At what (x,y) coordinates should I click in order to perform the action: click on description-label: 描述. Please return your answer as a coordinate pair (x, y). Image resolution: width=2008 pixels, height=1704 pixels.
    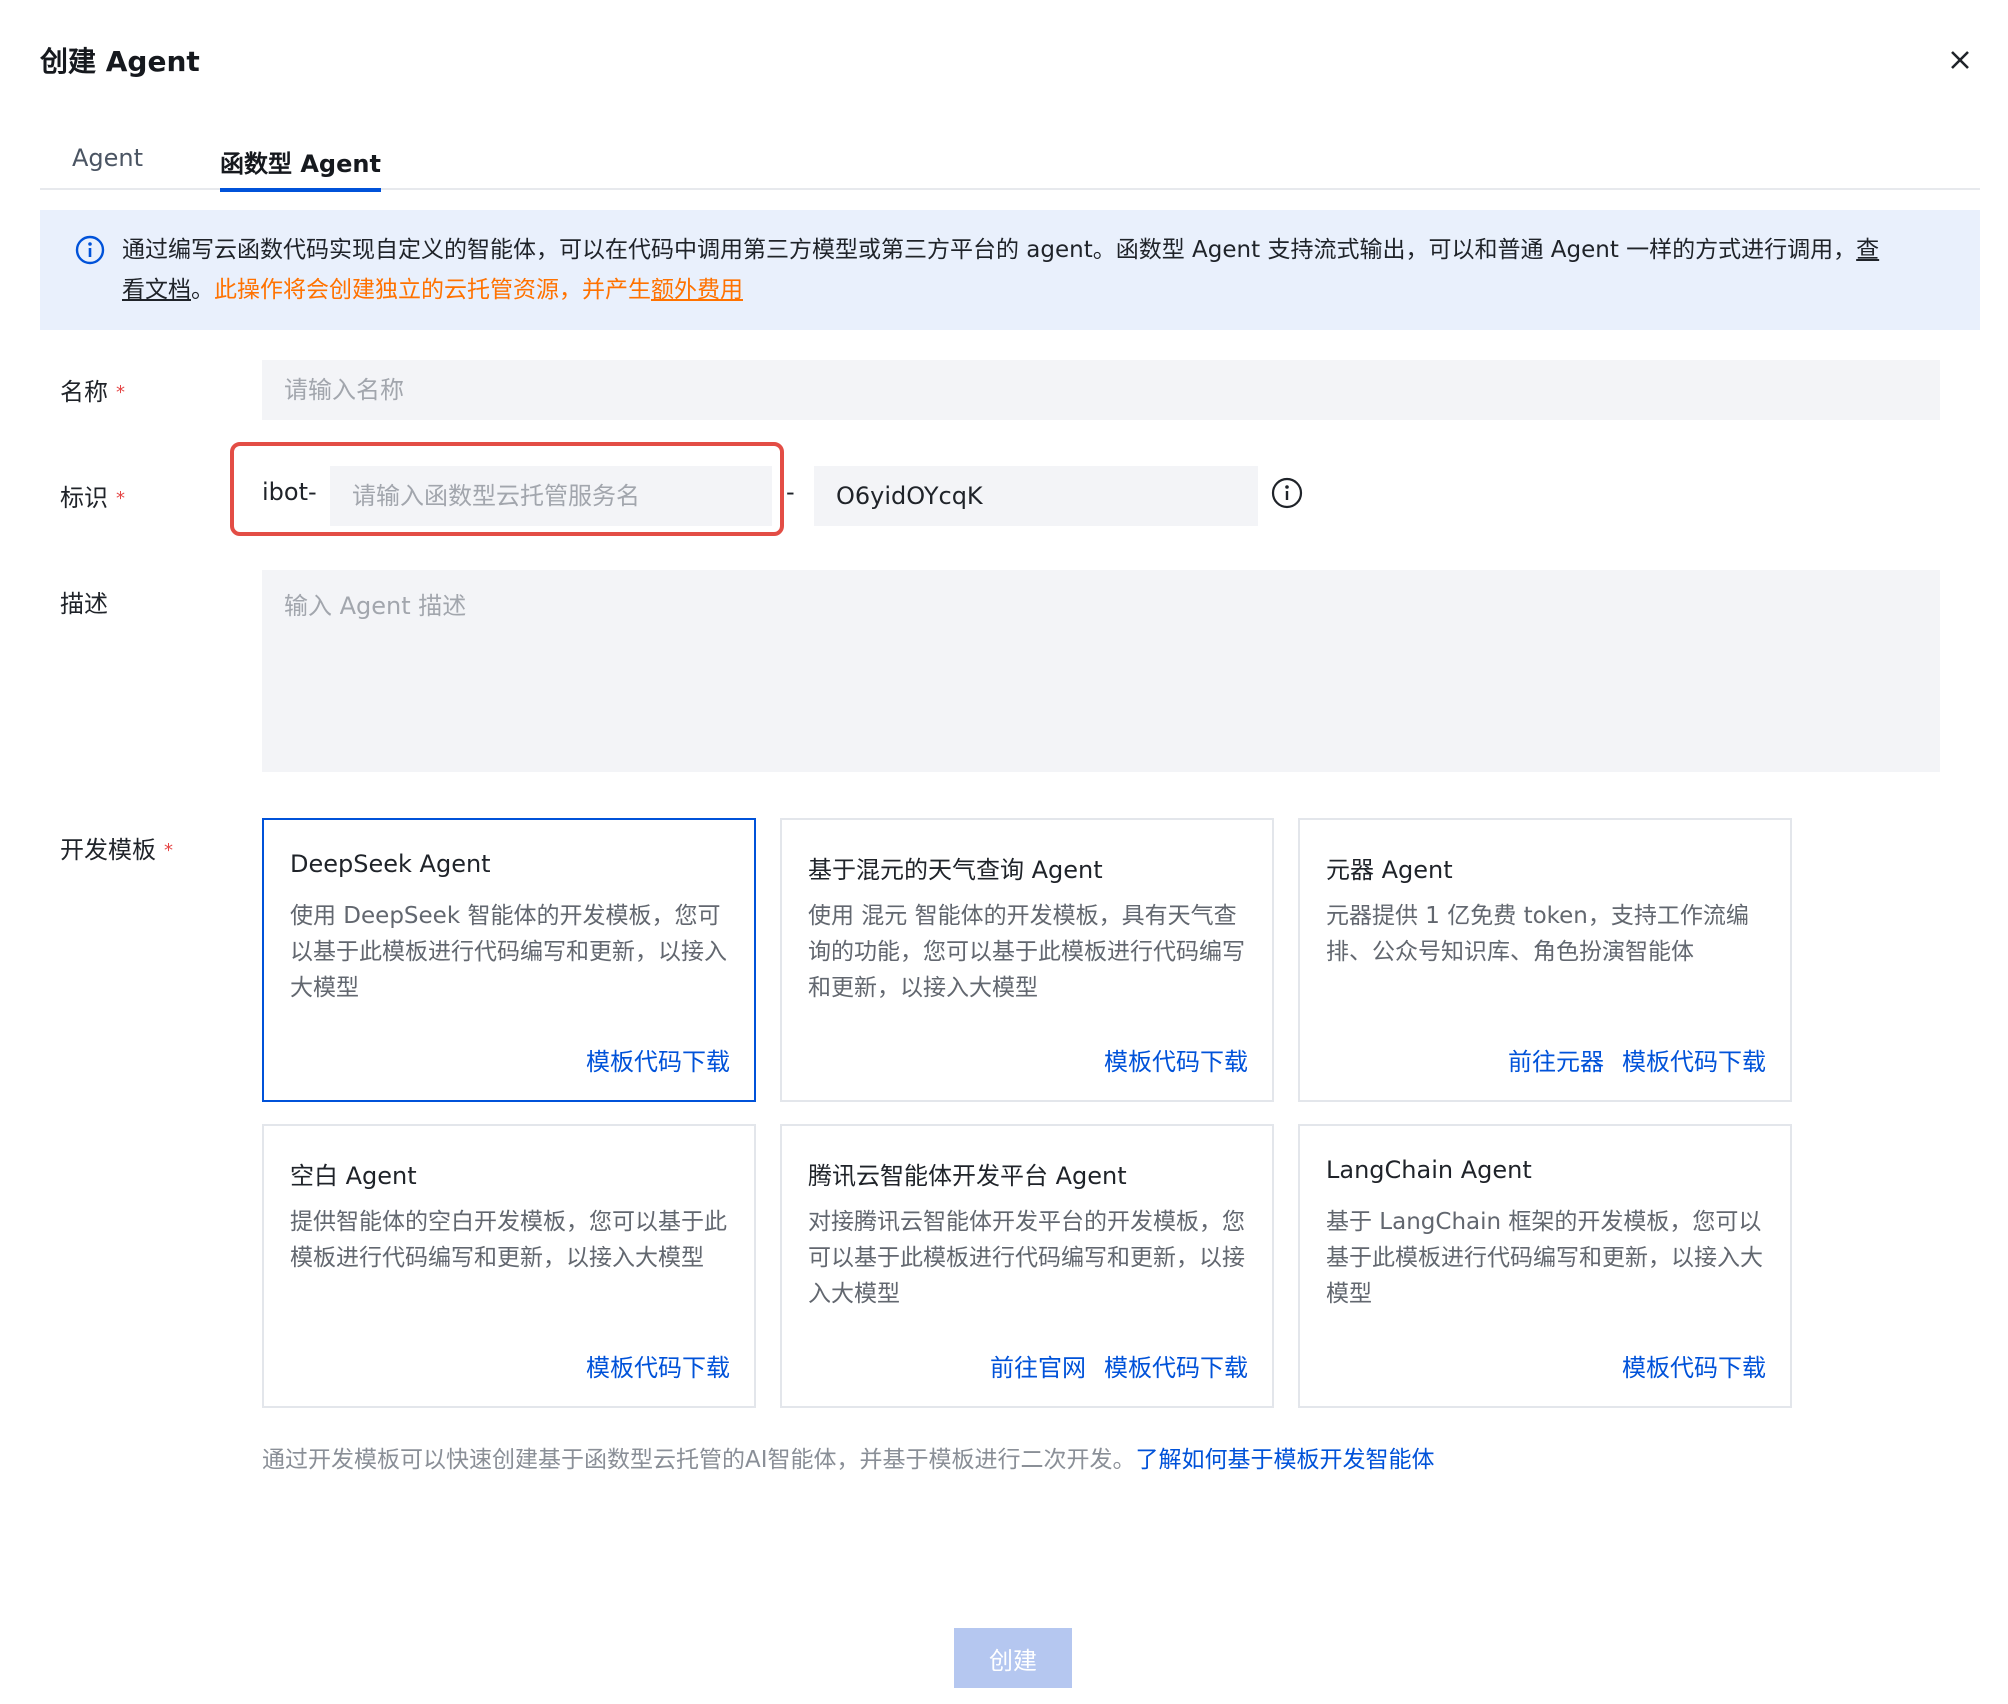
    Looking at the image, I should click on (84, 604).